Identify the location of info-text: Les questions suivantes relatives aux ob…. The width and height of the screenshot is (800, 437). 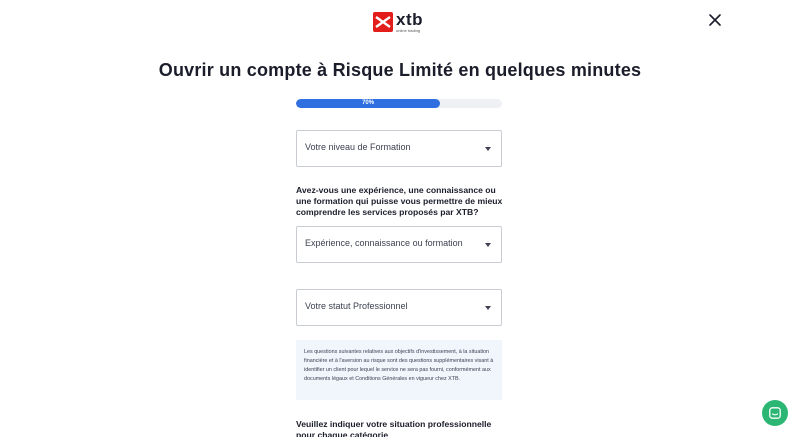
(399, 365).